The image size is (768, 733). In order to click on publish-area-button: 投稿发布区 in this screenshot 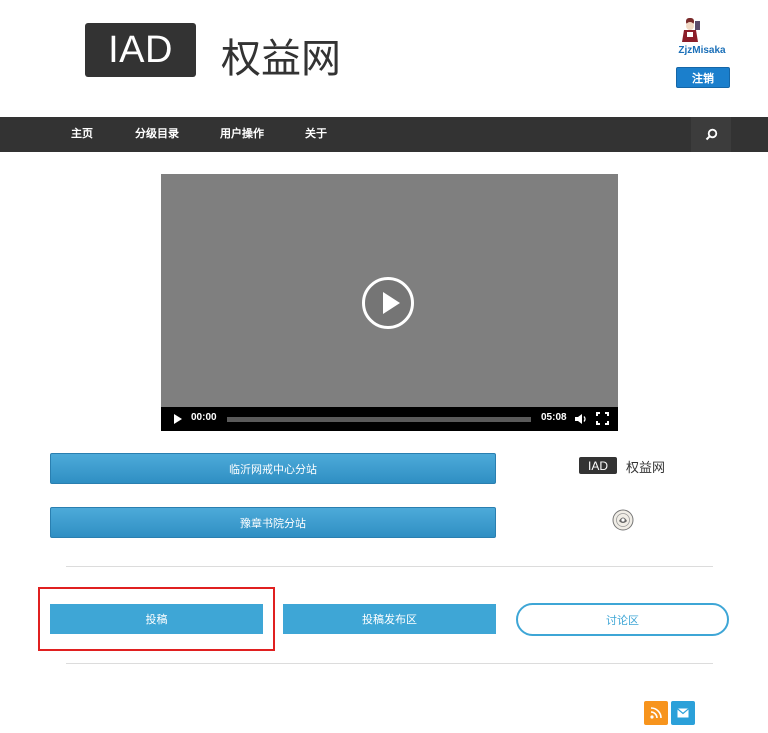, I will do `click(389, 619)`.